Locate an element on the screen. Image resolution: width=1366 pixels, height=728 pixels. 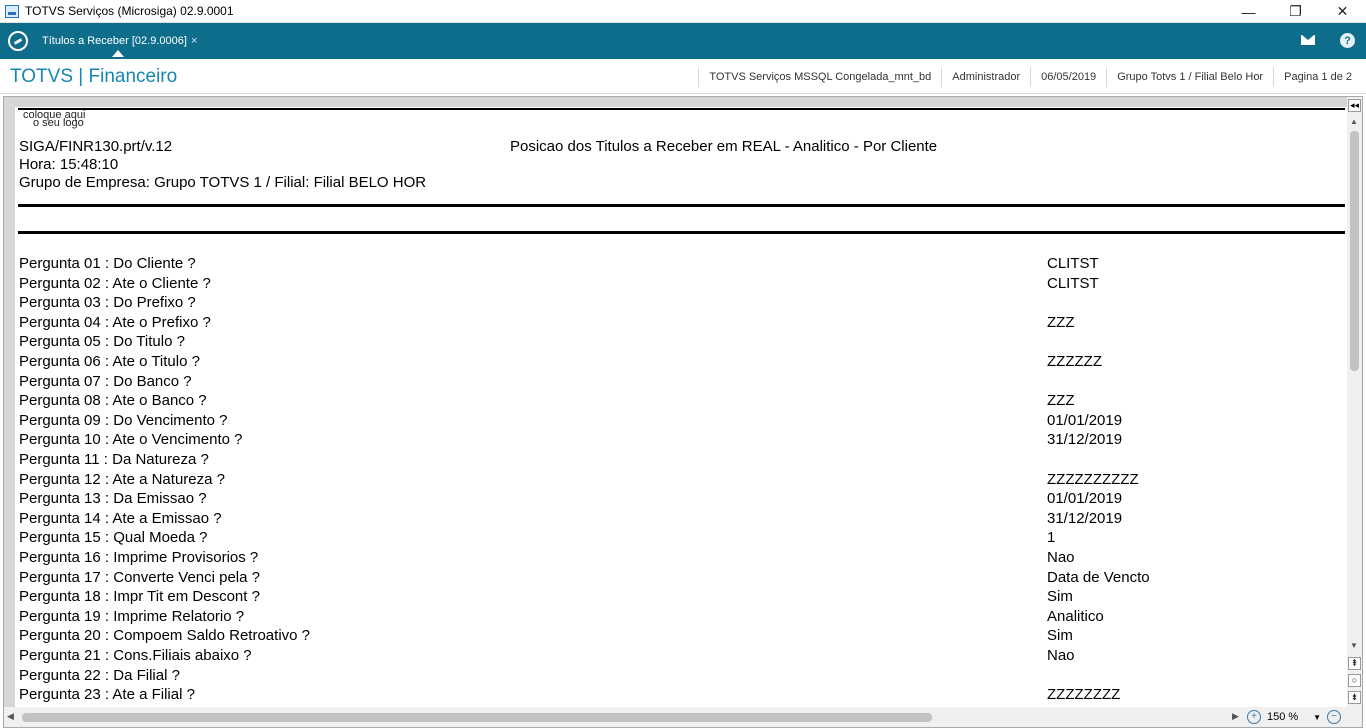
question-label: Pergunta 07 : Do Banco ? is located at coordinates (105, 381).